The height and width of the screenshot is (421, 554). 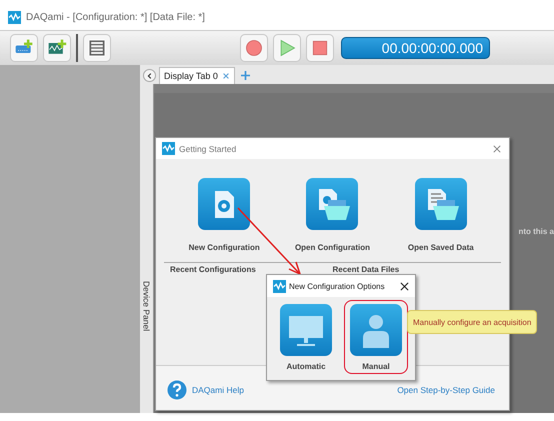 I want to click on action-label: New Configuration, so click(x=224, y=247).